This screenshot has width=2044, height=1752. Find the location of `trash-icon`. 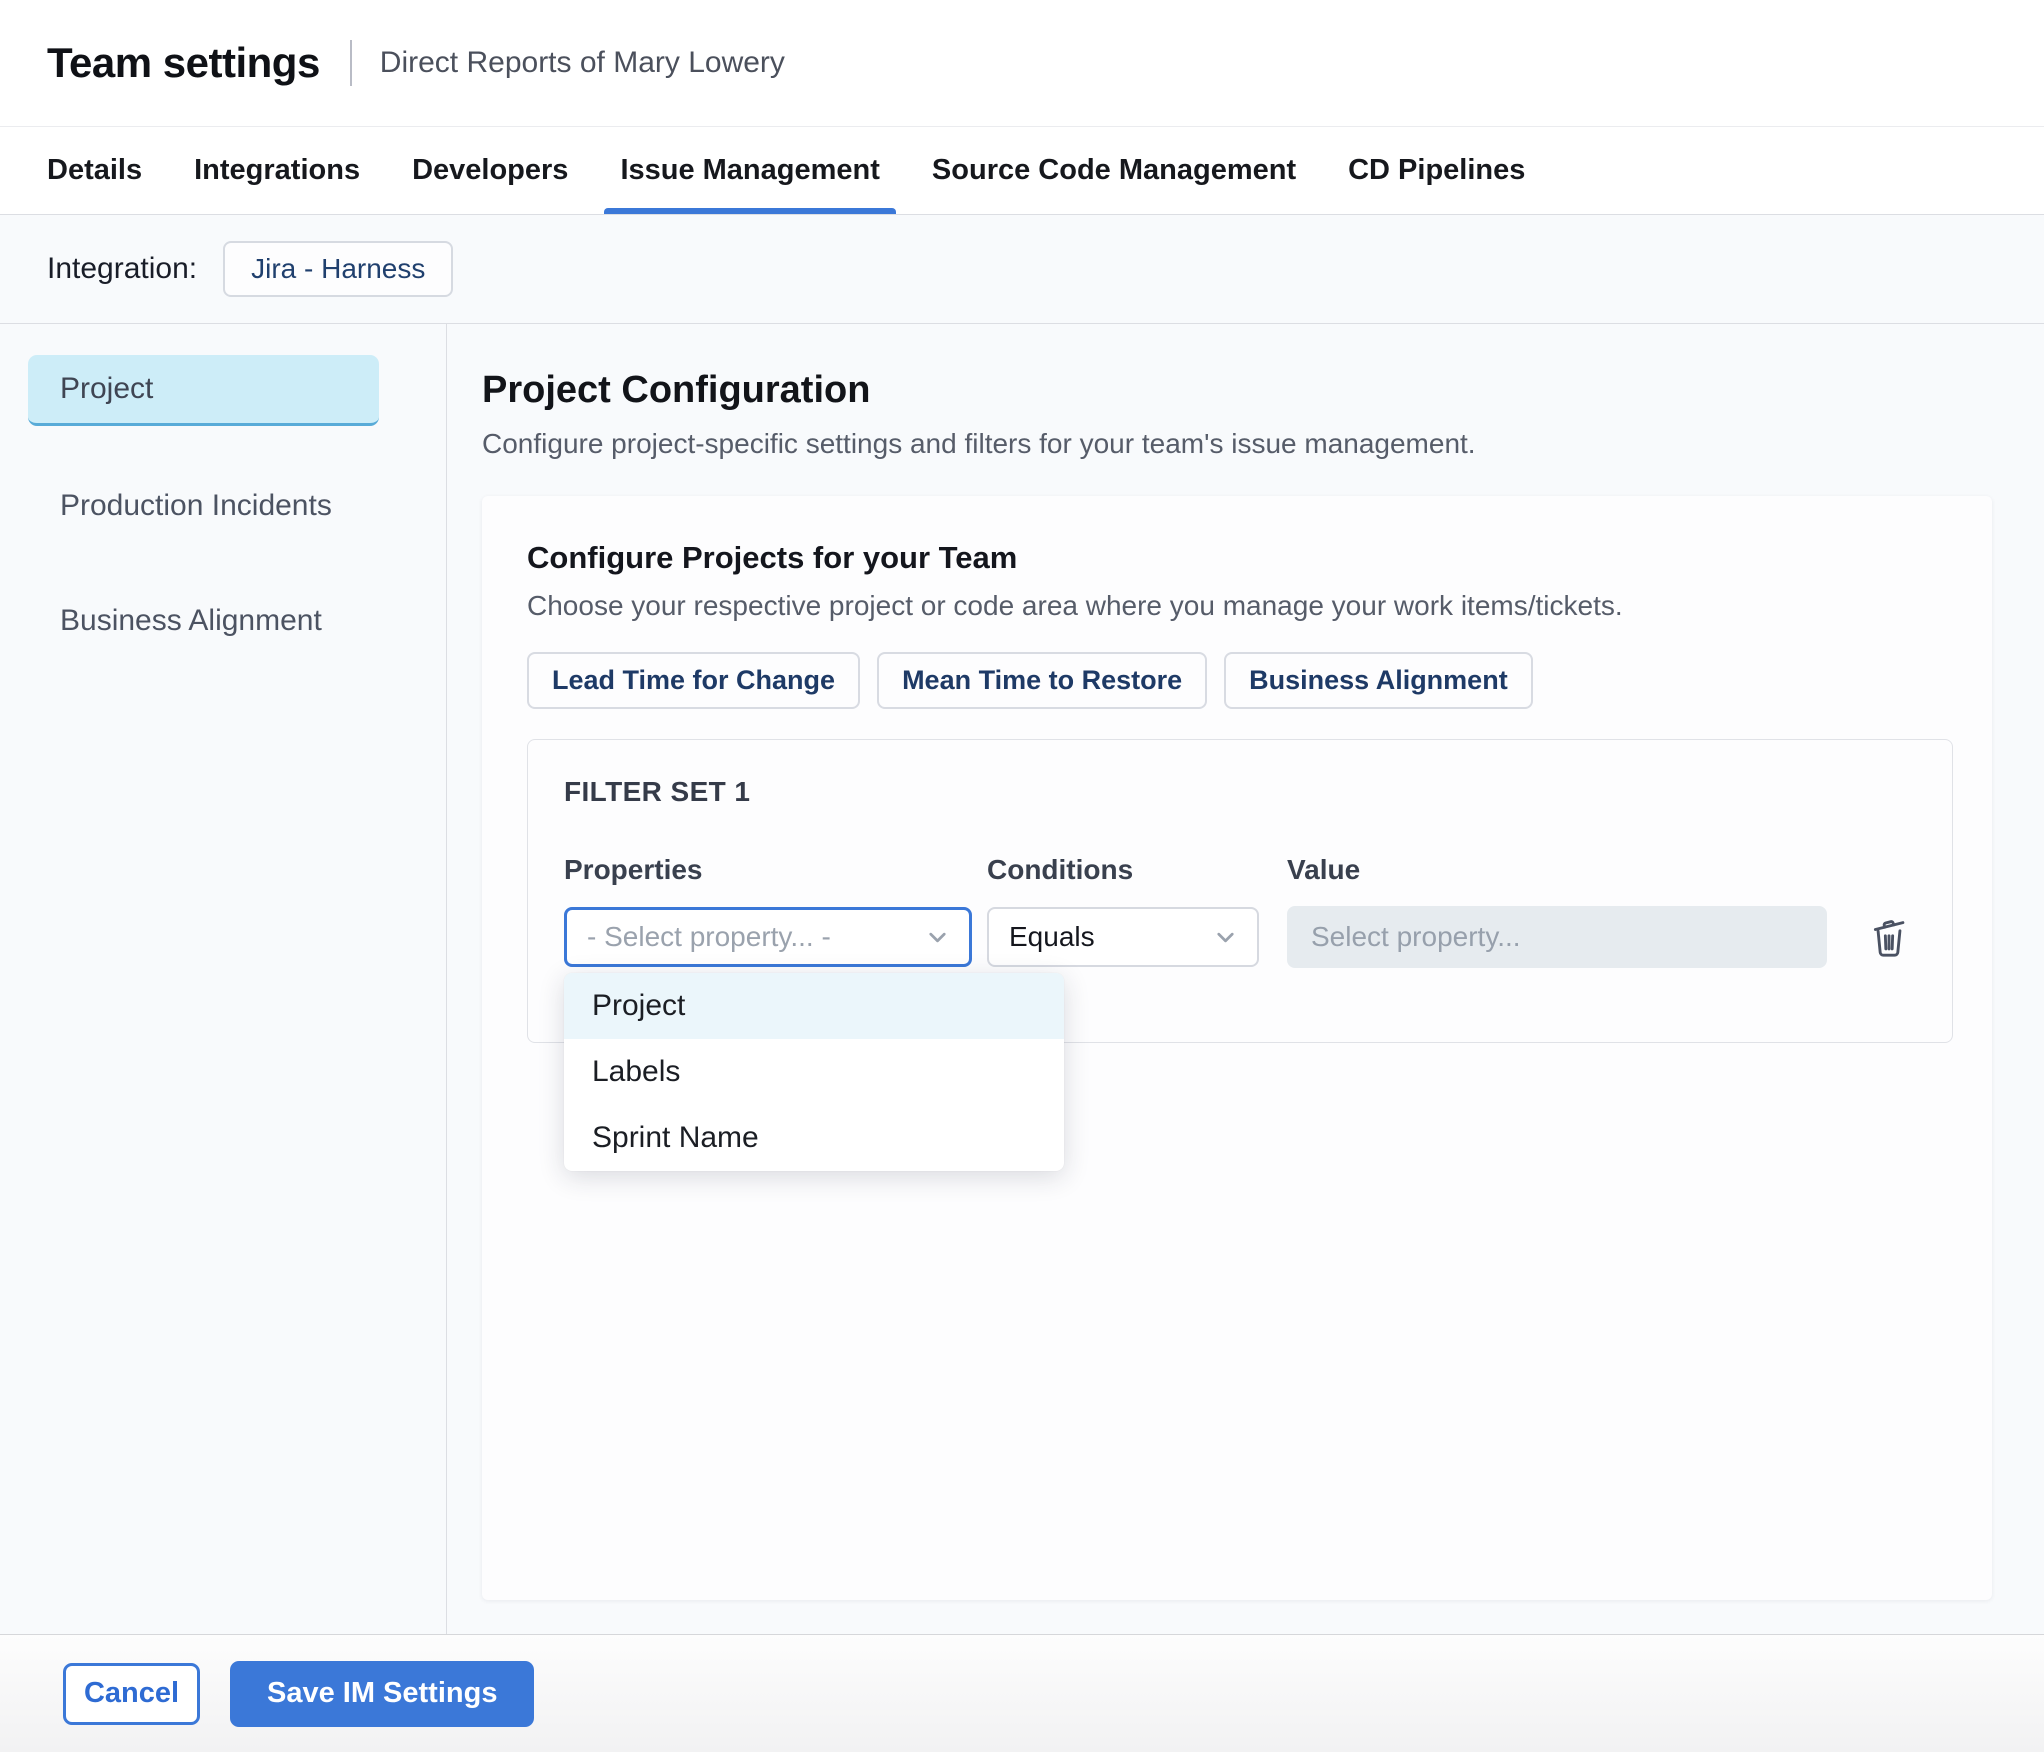

trash-icon is located at coordinates (1889, 937).